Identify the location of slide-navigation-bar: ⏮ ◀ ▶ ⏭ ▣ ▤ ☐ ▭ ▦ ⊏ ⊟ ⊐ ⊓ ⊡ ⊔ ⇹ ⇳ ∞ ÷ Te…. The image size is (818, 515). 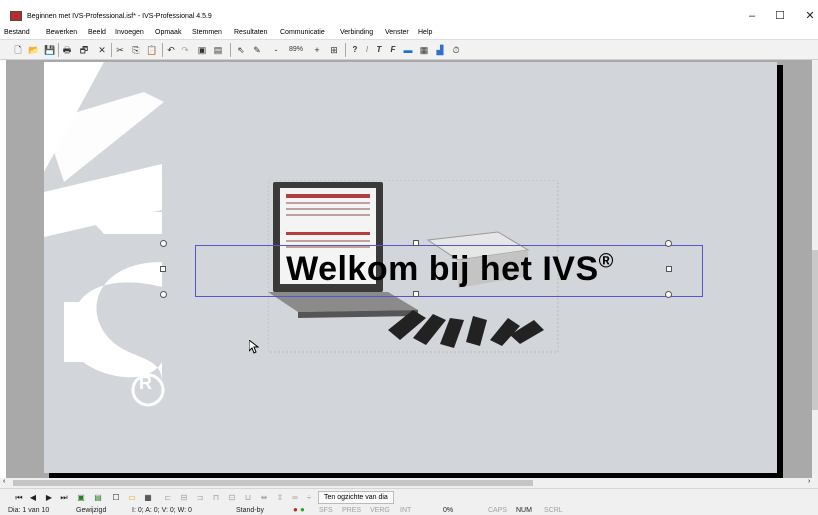
(409, 497).